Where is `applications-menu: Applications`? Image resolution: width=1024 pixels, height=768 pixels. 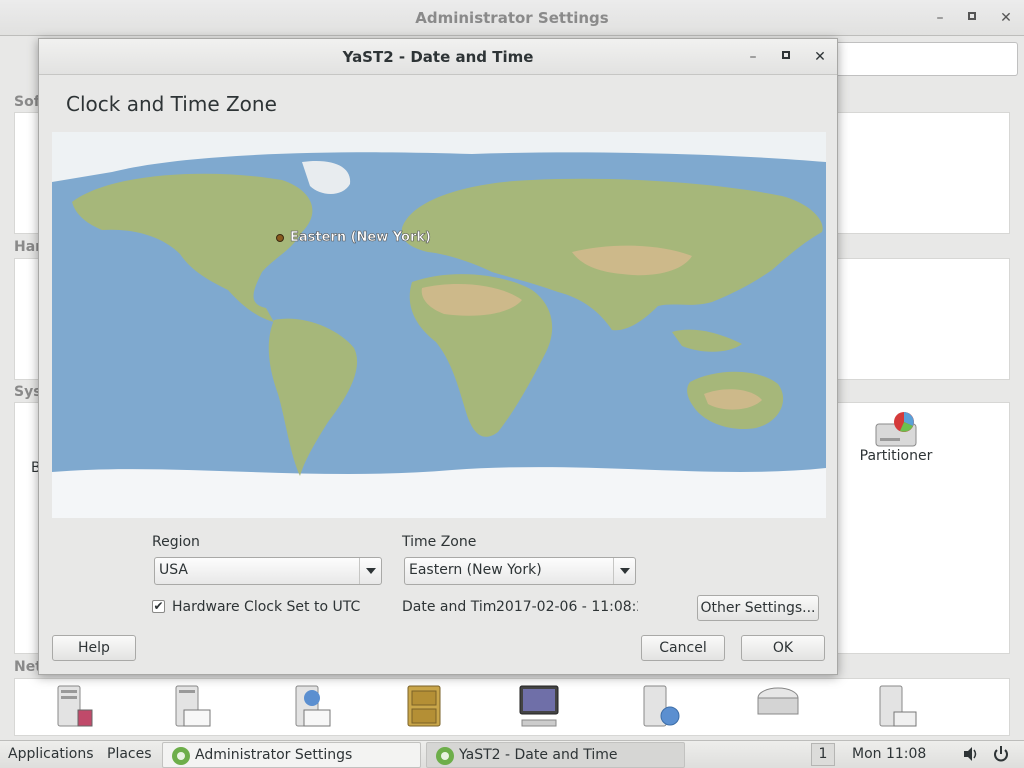
applications-menu: Applications is located at coordinates (51, 754).